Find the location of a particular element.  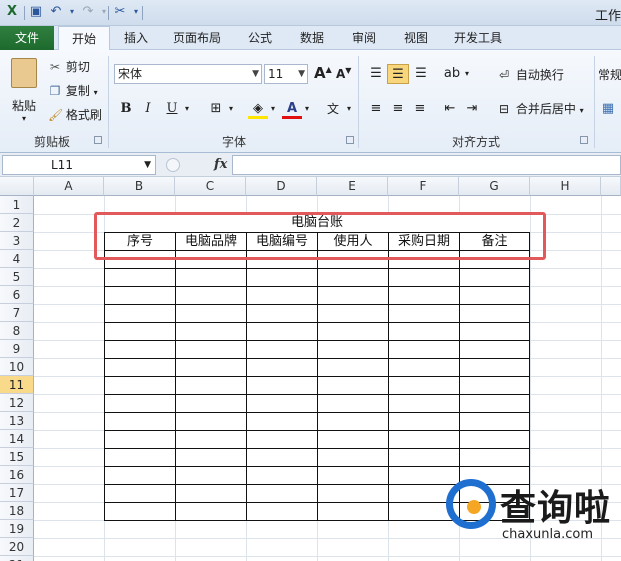

paste-clipboard-icon is located at coordinates (24, 73).